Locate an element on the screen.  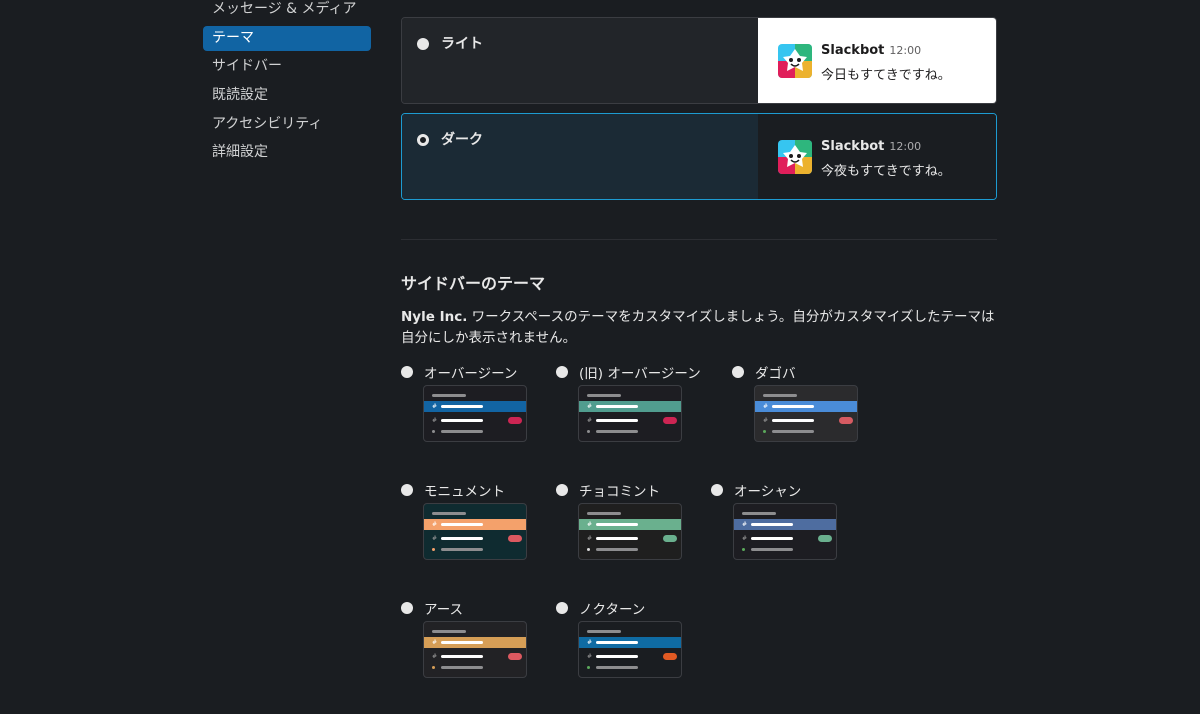
theme-name: ダゴバ is located at coordinates (775, 374).